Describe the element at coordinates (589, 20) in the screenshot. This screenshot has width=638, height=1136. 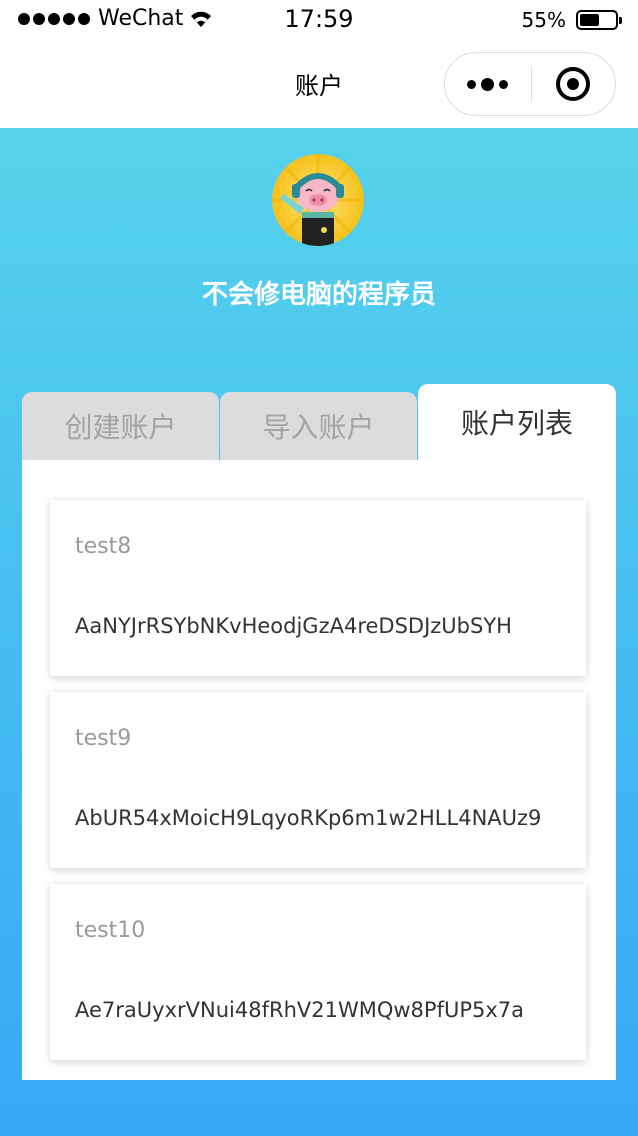
I see `battery-fill` at that location.